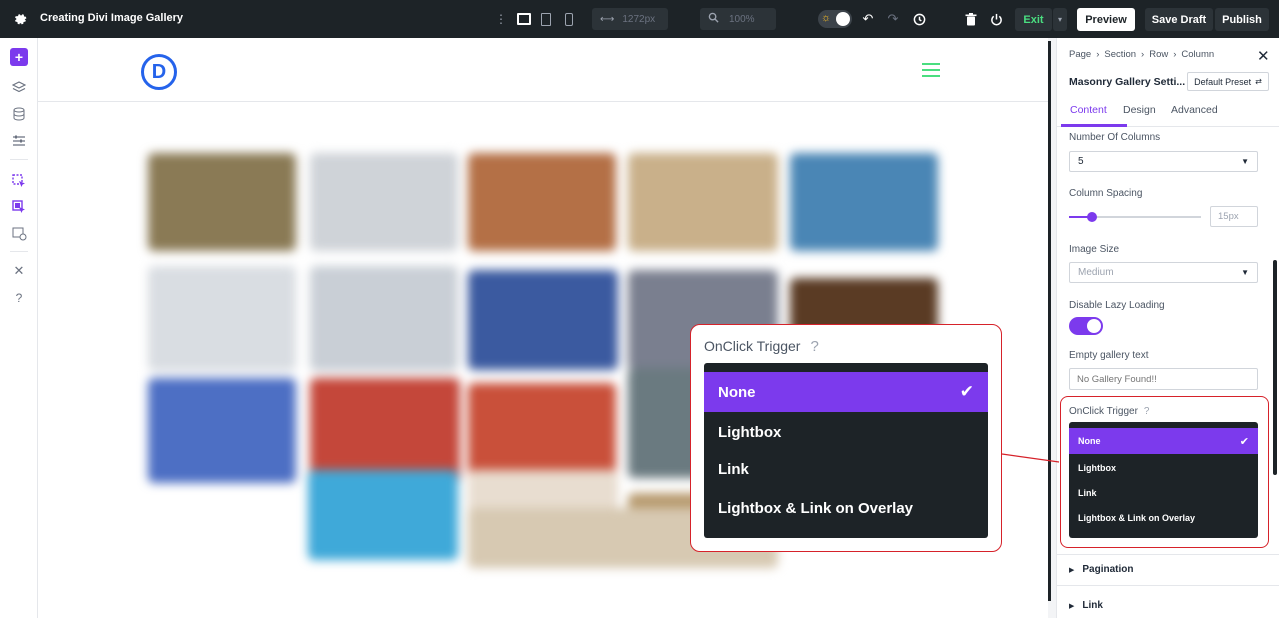 The height and width of the screenshot is (618, 1279). Describe the element at coordinates (19, 234) in the screenshot. I see `page-settings-icon` at that location.